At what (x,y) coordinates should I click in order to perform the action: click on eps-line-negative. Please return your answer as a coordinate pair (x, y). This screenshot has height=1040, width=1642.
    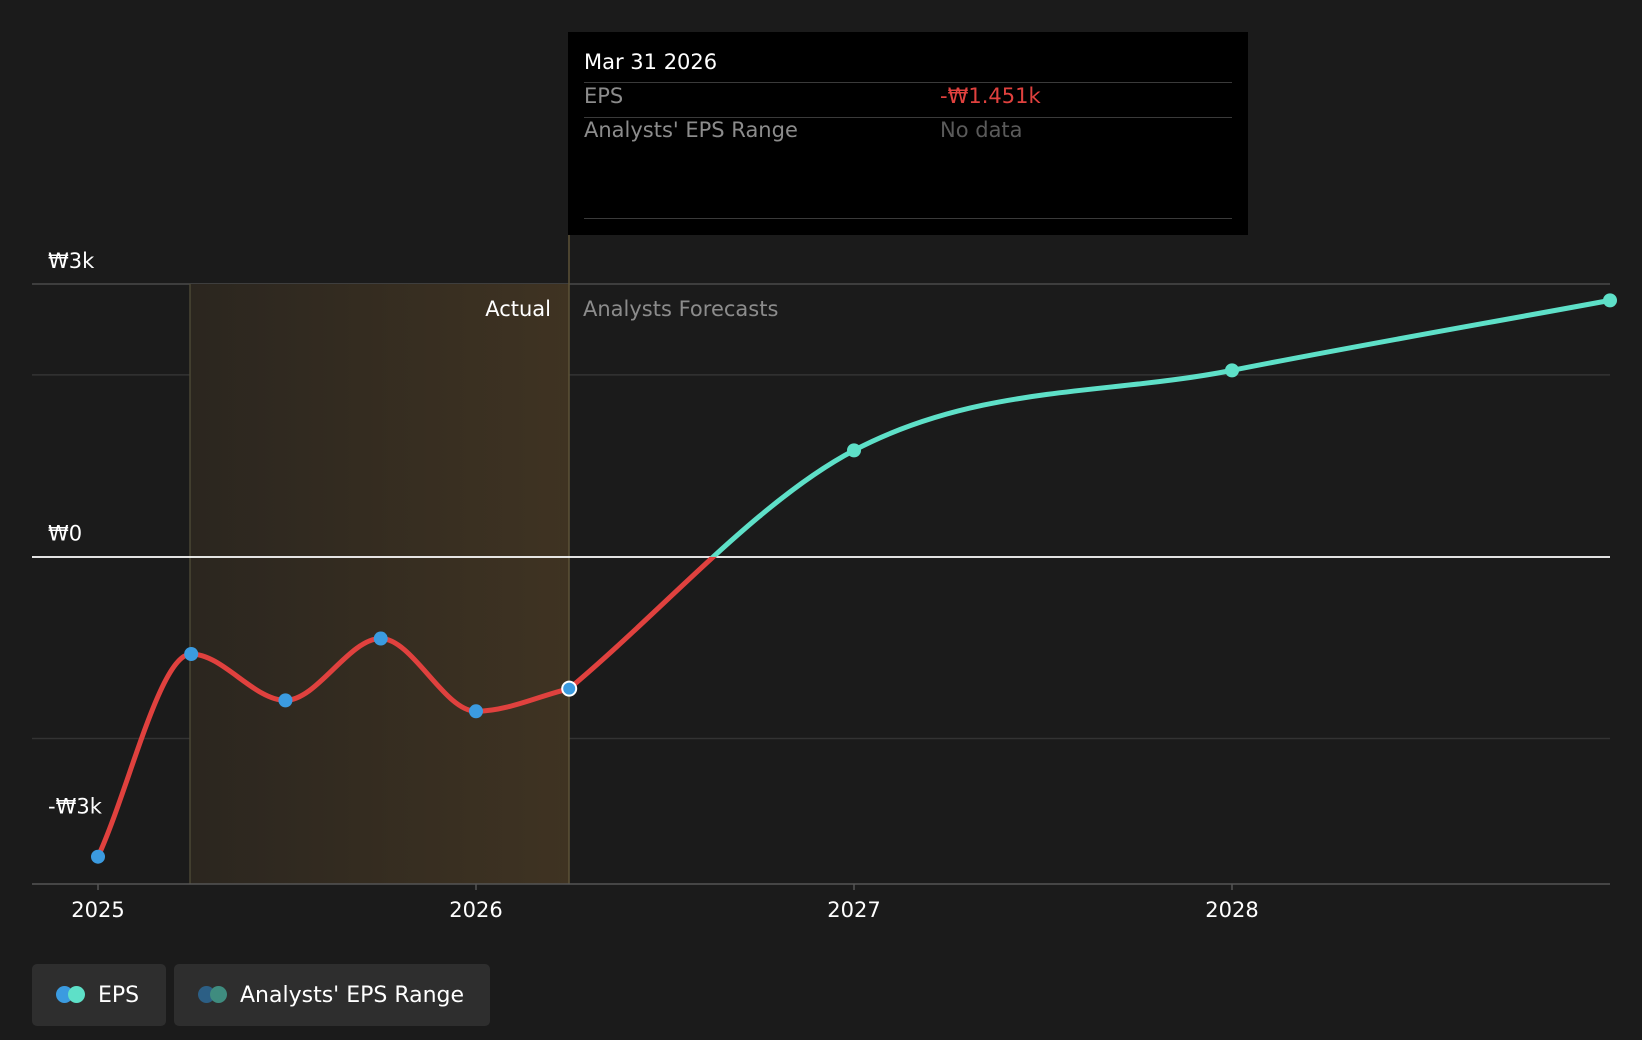
    Looking at the image, I should click on (642, 624).